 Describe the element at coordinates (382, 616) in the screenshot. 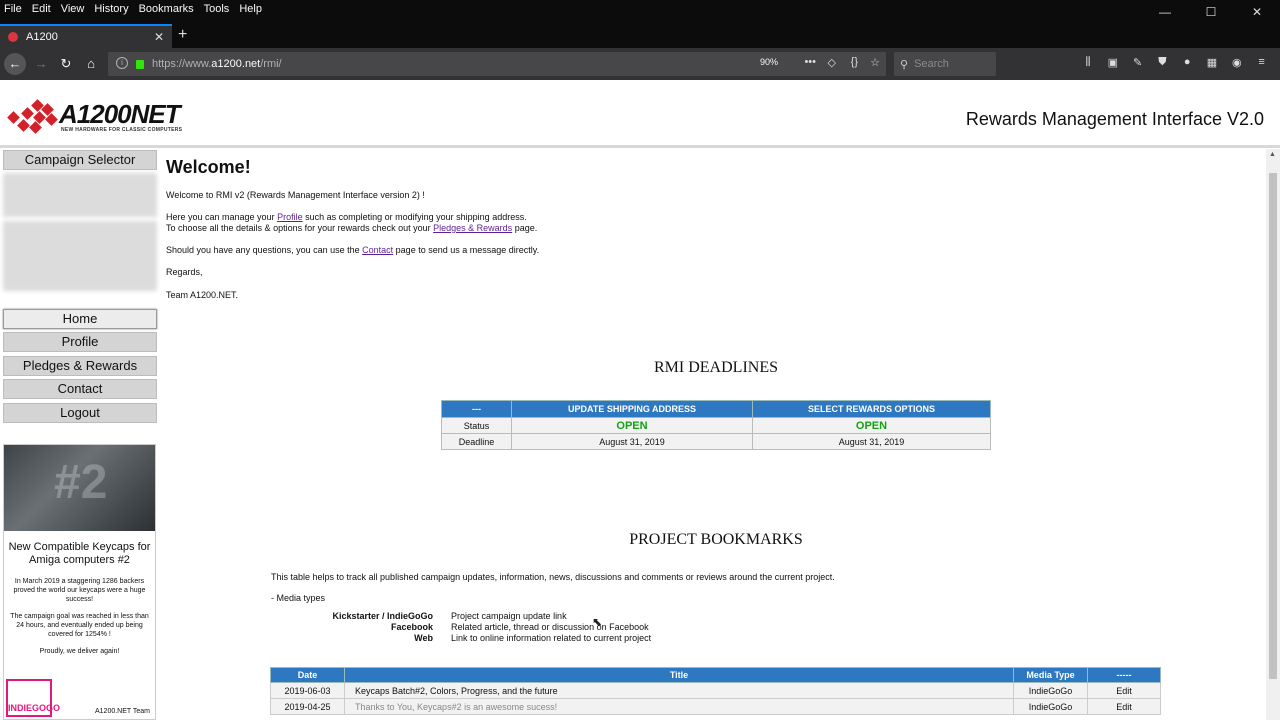

I see `media-type-key: Kickstarter / IndieGoGo` at that location.